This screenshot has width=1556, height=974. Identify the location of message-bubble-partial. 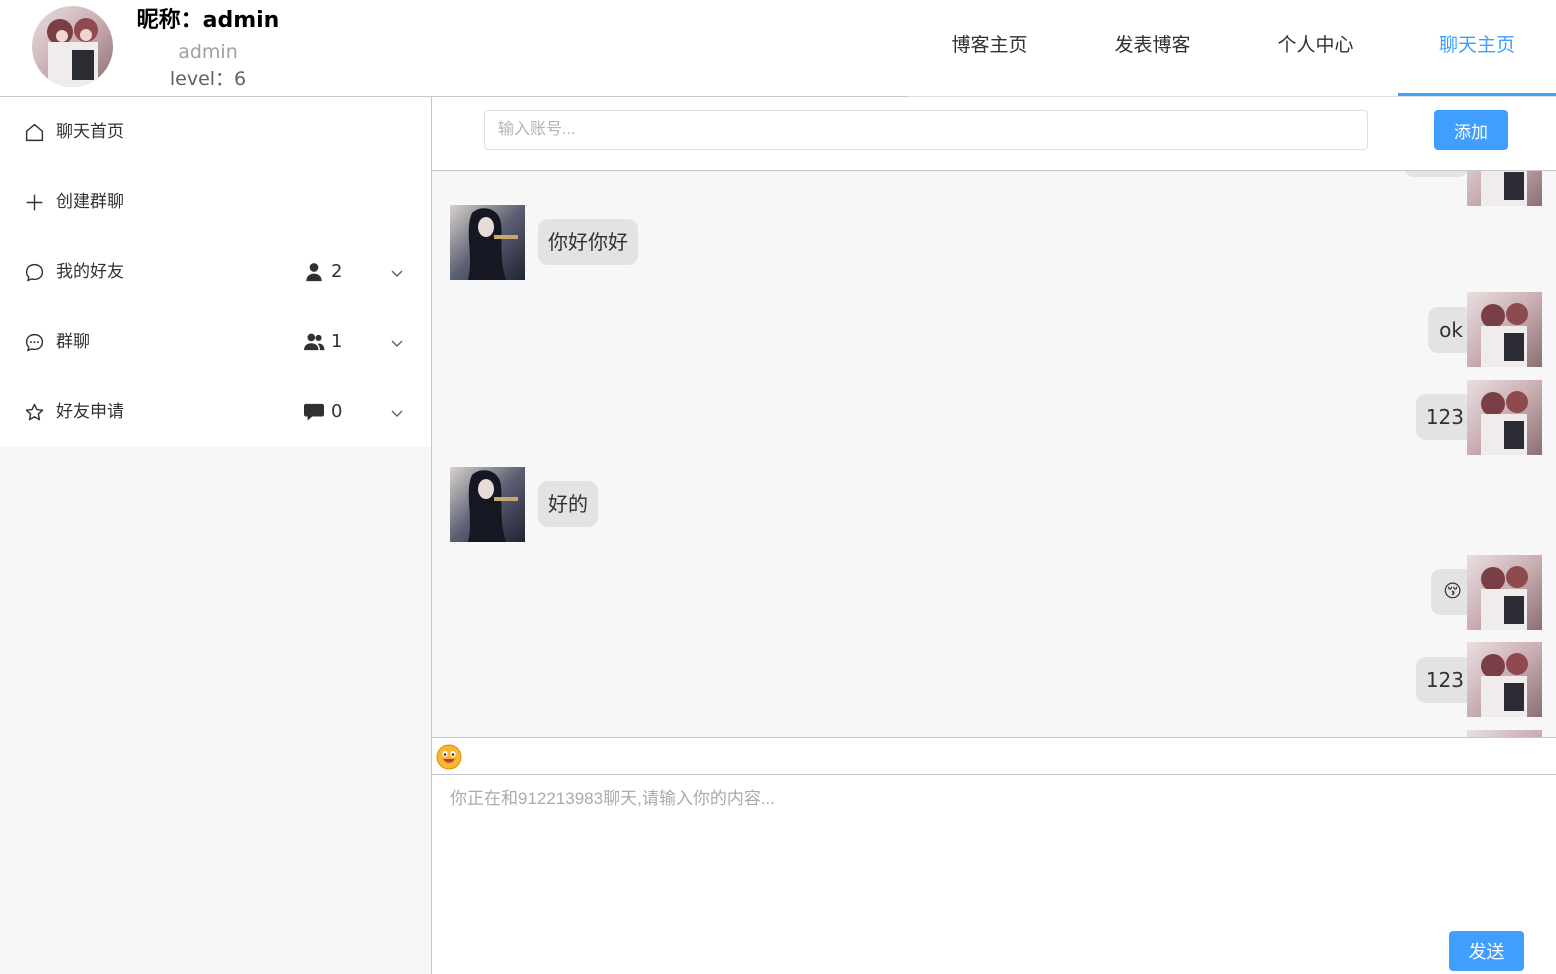
(1436, 174).